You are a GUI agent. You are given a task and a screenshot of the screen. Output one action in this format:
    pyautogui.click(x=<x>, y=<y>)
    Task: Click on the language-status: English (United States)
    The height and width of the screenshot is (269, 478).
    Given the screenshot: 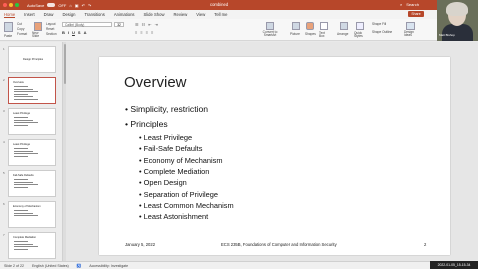 What is the action you would take?
    pyautogui.click(x=50, y=266)
    